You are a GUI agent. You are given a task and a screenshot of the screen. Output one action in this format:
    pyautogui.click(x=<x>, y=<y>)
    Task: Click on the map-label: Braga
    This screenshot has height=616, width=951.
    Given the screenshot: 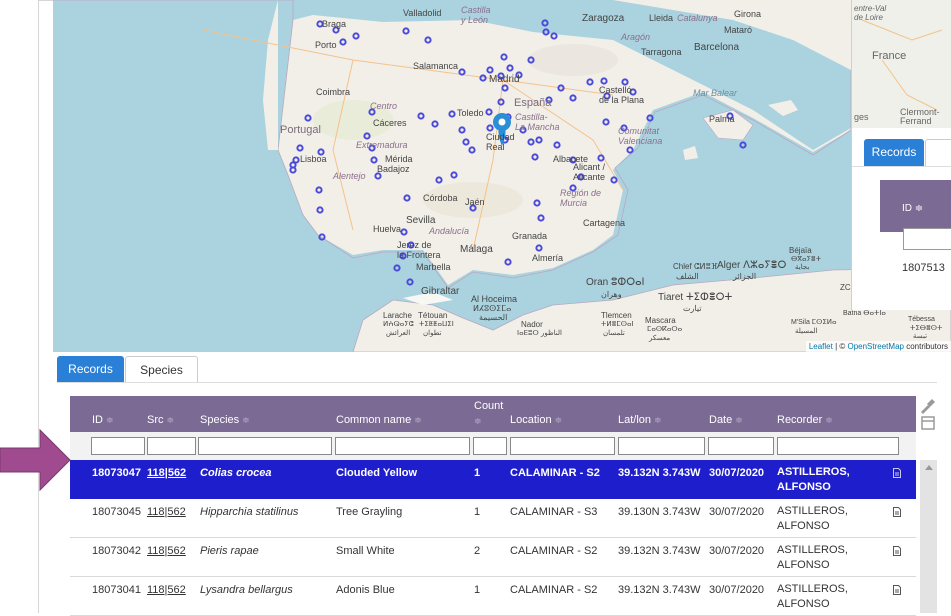 What is the action you would take?
    pyautogui.click(x=334, y=24)
    